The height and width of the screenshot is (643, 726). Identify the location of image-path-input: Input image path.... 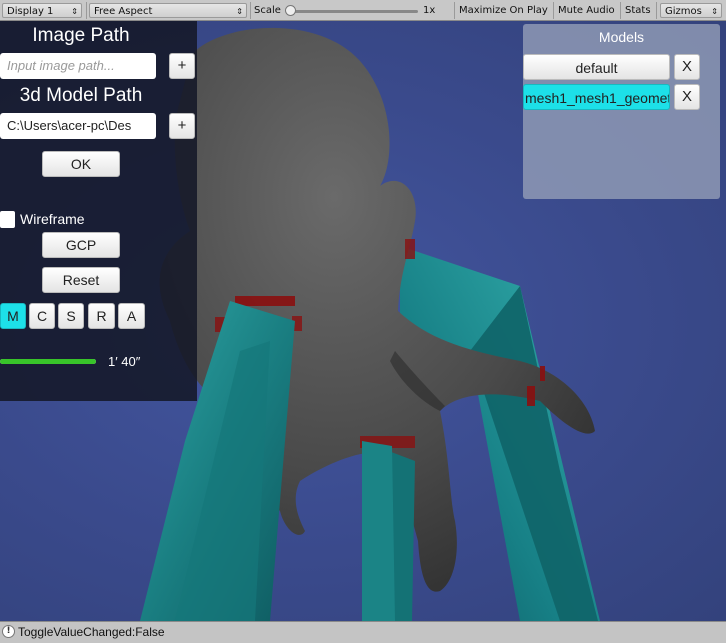
(78, 66).